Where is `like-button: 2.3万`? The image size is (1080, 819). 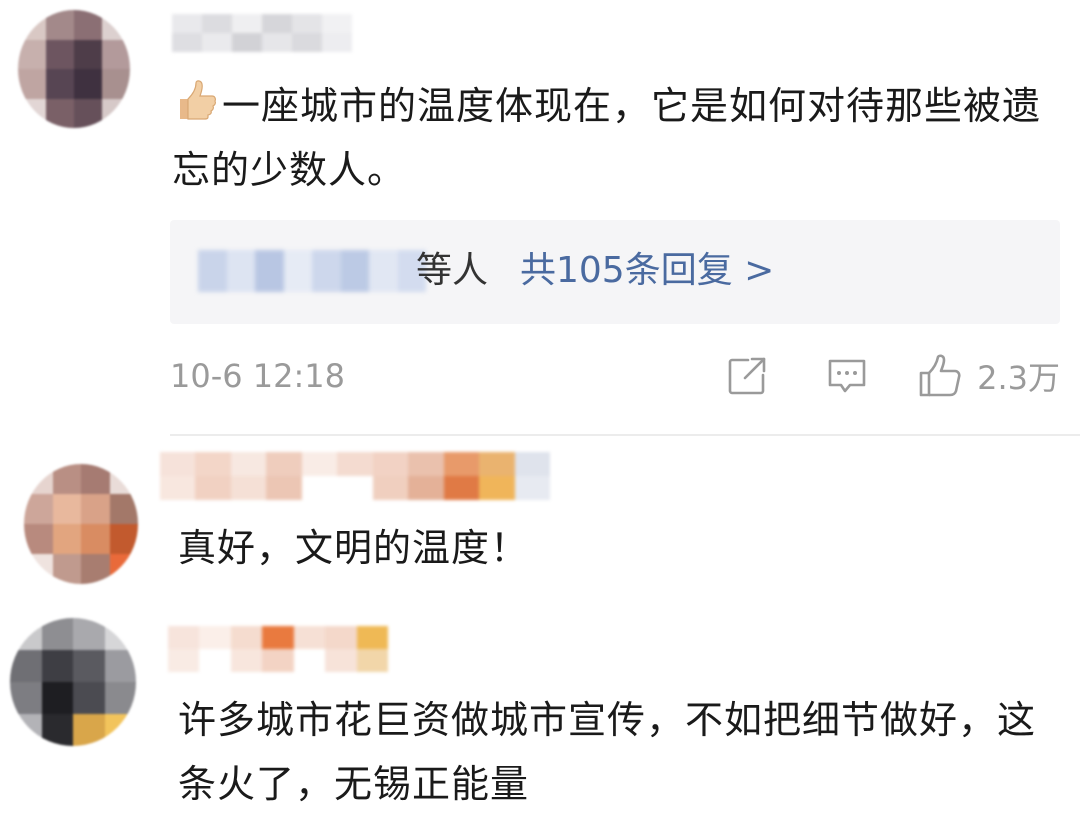 like-button: 2.3万 is located at coordinates (988, 376).